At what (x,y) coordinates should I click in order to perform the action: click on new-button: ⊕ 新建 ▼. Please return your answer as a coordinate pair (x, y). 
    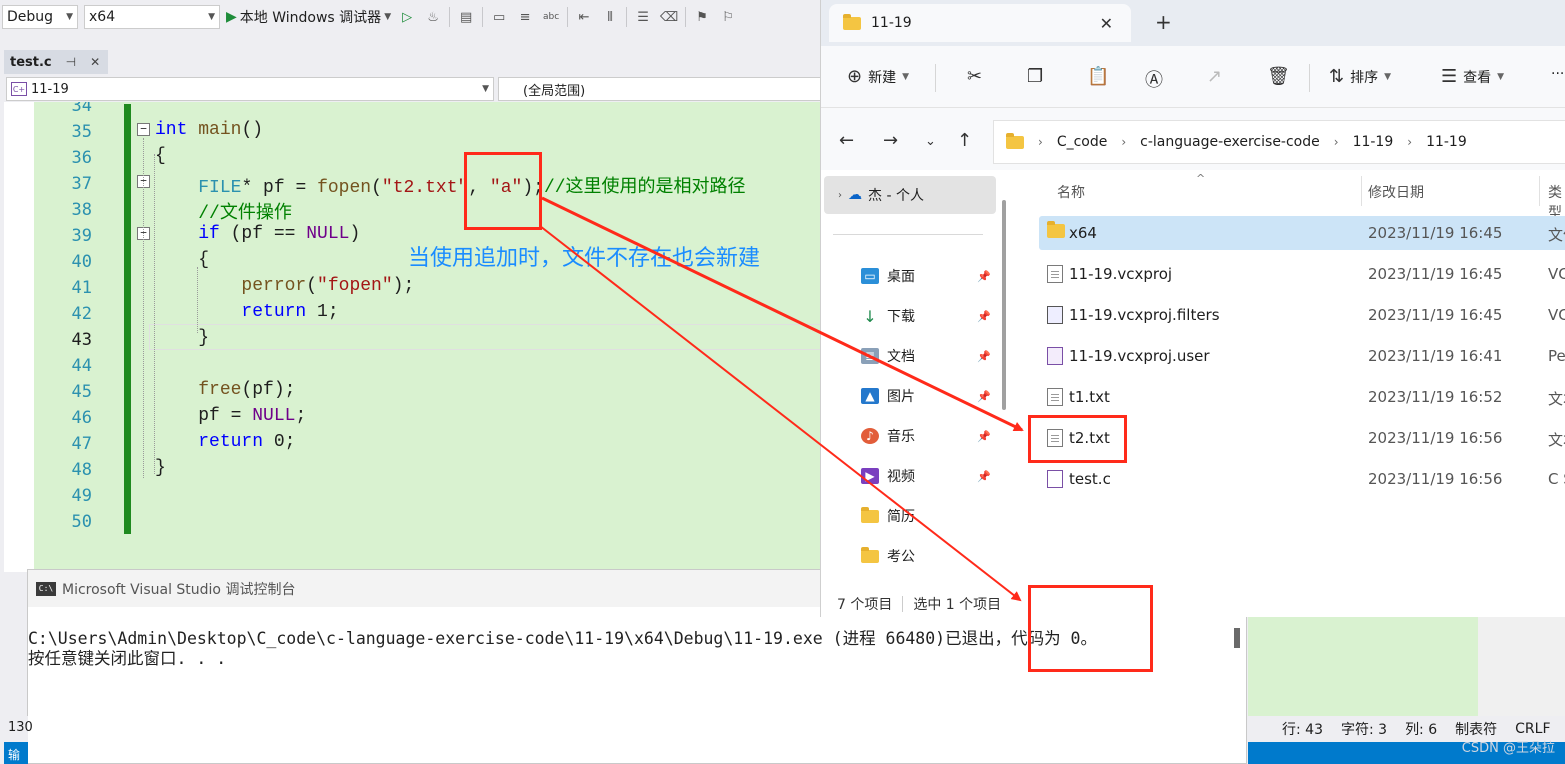
    Looking at the image, I should click on (878, 76).